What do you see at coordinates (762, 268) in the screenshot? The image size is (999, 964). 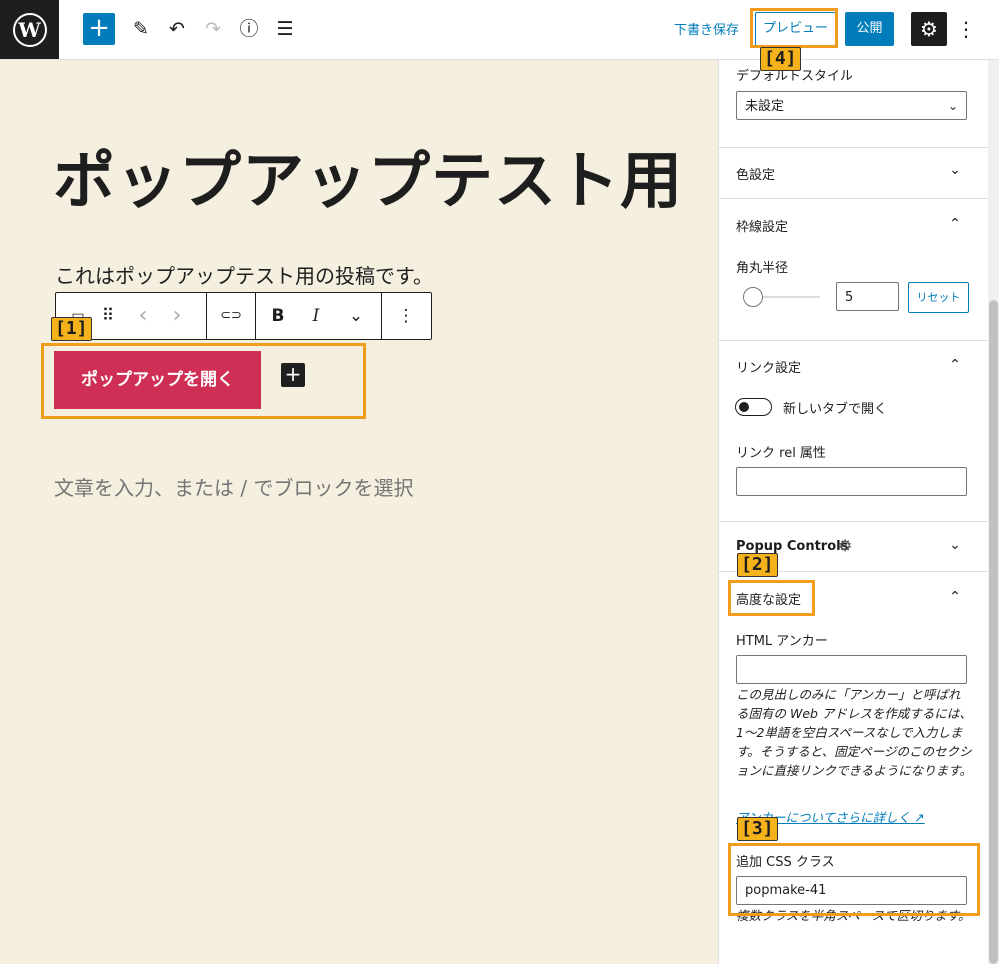 I see `radius-label: 角丸半径` at bounding box center [762, 268].